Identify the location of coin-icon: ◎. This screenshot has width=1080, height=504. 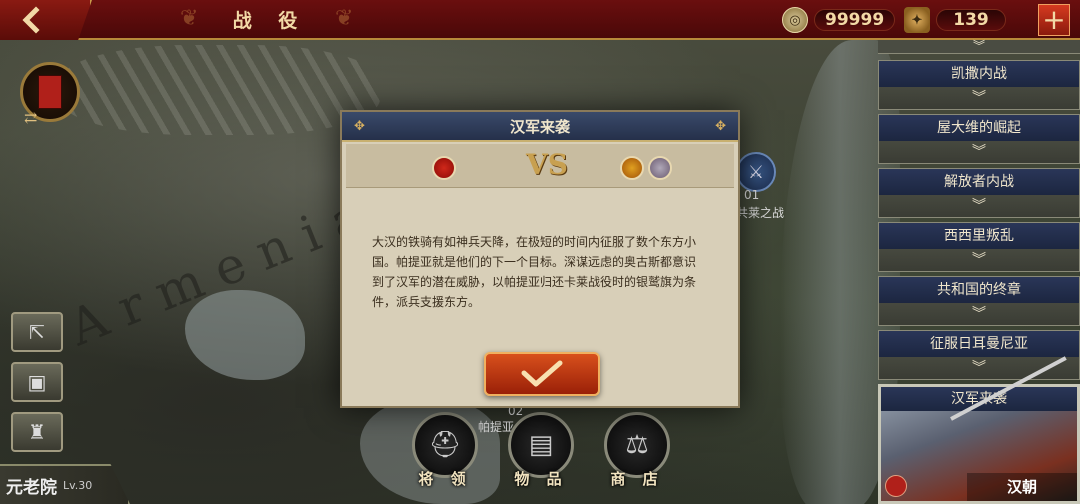
(795, 20).